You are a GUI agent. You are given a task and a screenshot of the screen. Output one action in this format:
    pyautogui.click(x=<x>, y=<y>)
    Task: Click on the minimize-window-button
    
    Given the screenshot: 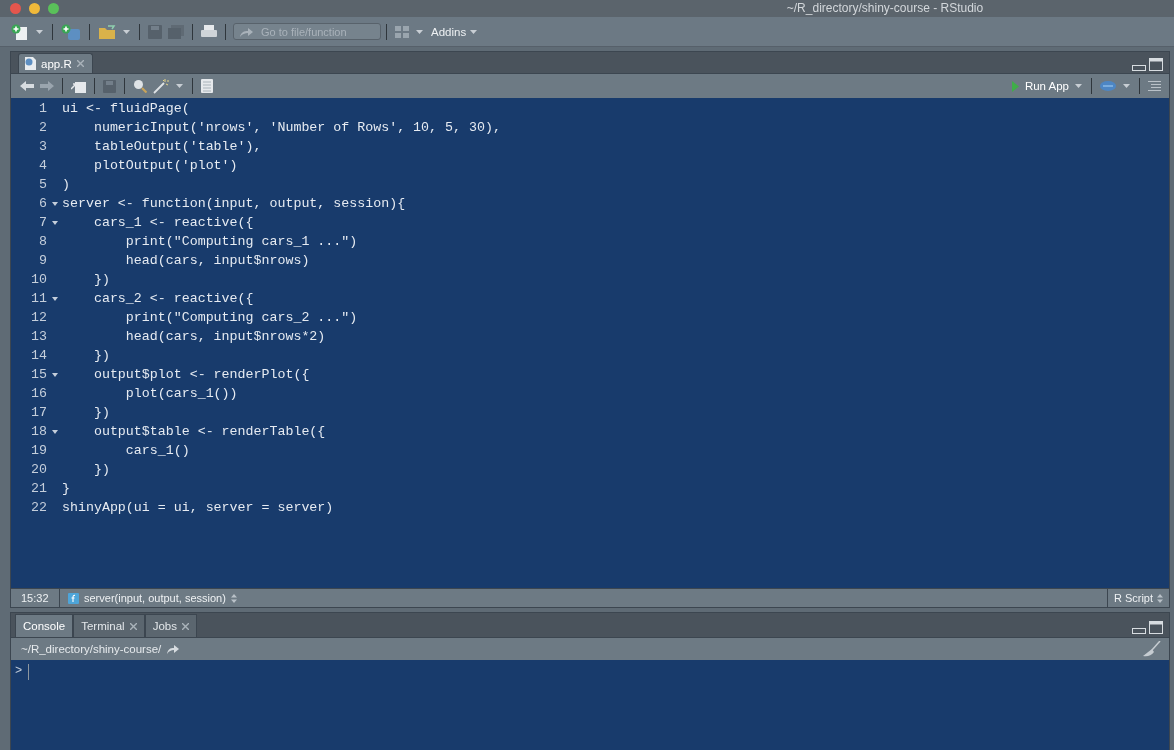 What is the action you would take?
    pyautogui.click(x=34, y=8)
    